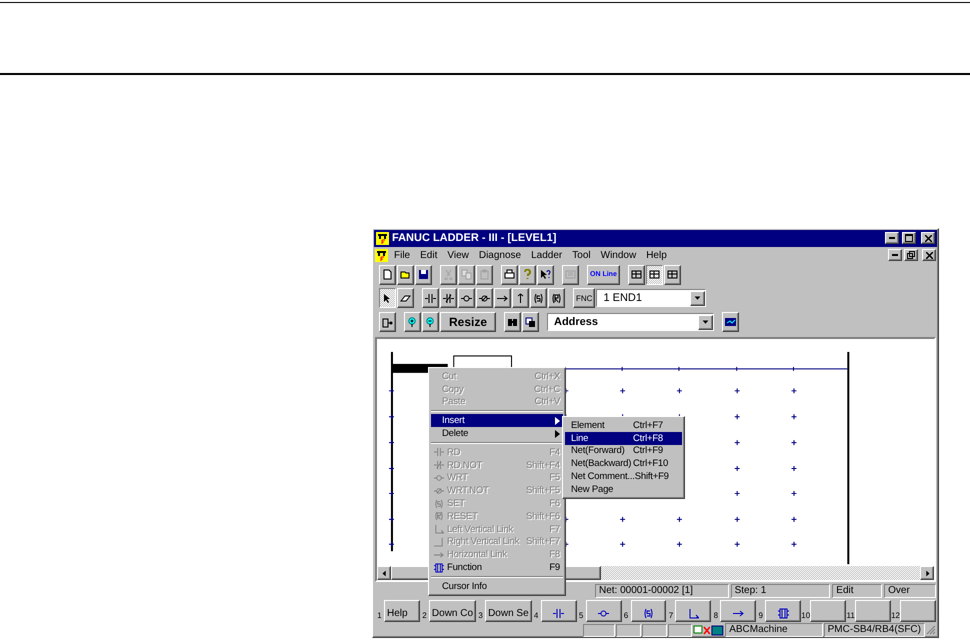 This screenshot has width=970, height=640. I want to click on function-key-button: Help, so click(402, 611).